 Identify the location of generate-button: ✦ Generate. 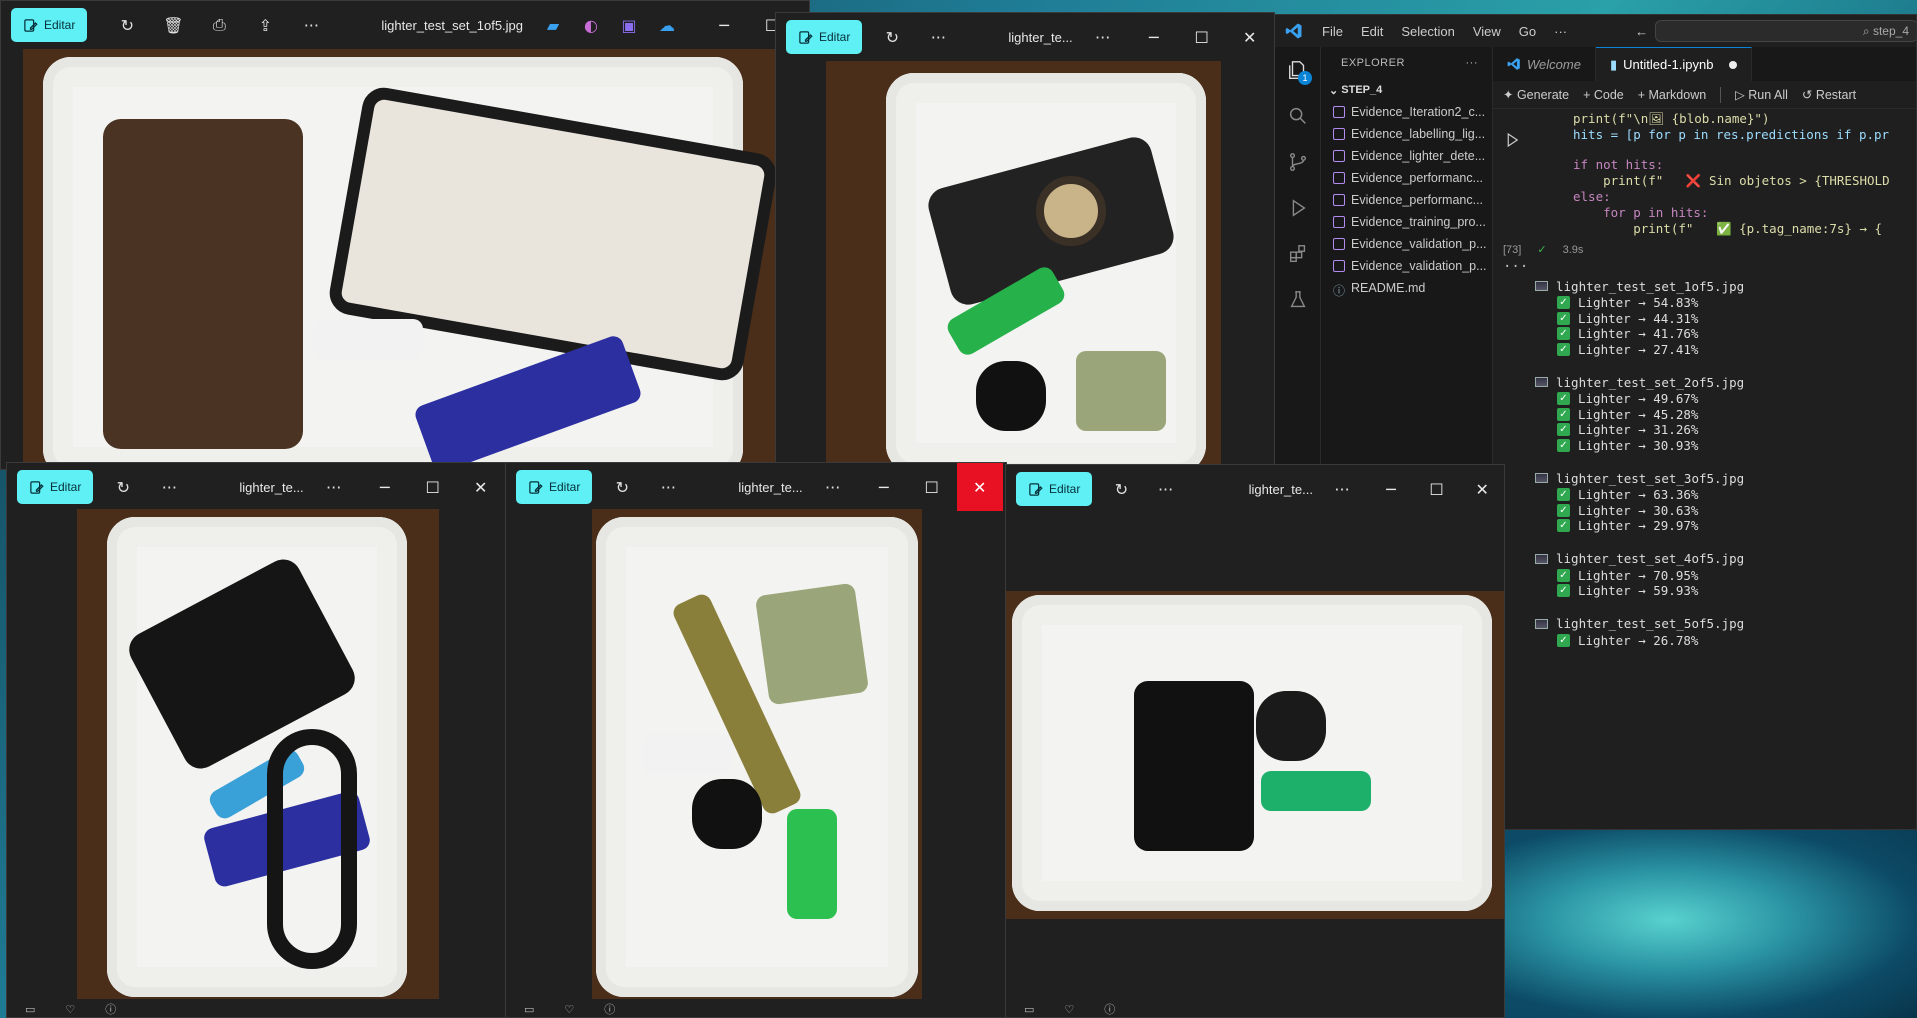
(1536, 94).